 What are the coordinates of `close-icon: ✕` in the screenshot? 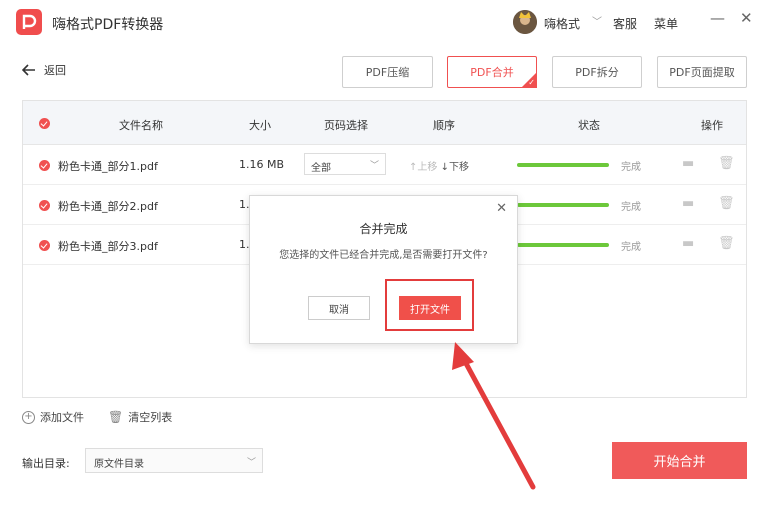 It's located at (501, 208).